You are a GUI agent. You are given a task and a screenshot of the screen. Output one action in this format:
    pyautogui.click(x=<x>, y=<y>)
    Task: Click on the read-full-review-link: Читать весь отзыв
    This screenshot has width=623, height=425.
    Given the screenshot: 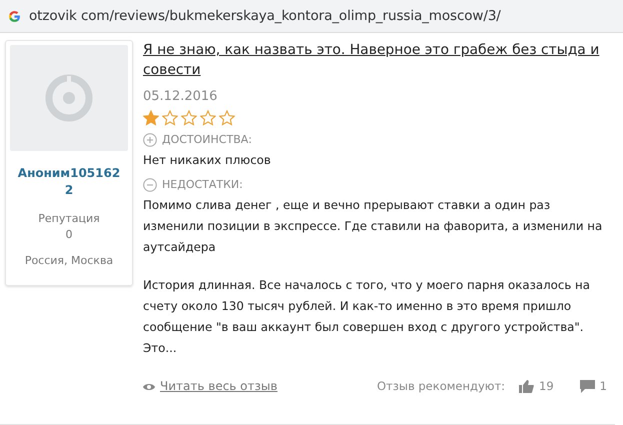 What is the action you would take?
    pyautogui.click(x=219, y=386)
    